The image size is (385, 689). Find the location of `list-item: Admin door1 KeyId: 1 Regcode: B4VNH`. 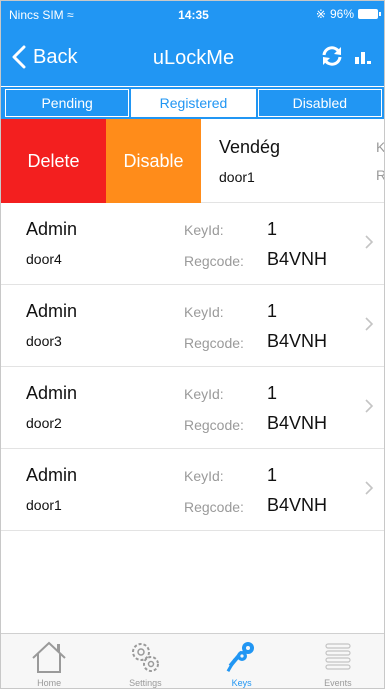

list-item: Admin door1 KeyId: 1 Regcode: B4VNH is located at coordinates (192, 490).